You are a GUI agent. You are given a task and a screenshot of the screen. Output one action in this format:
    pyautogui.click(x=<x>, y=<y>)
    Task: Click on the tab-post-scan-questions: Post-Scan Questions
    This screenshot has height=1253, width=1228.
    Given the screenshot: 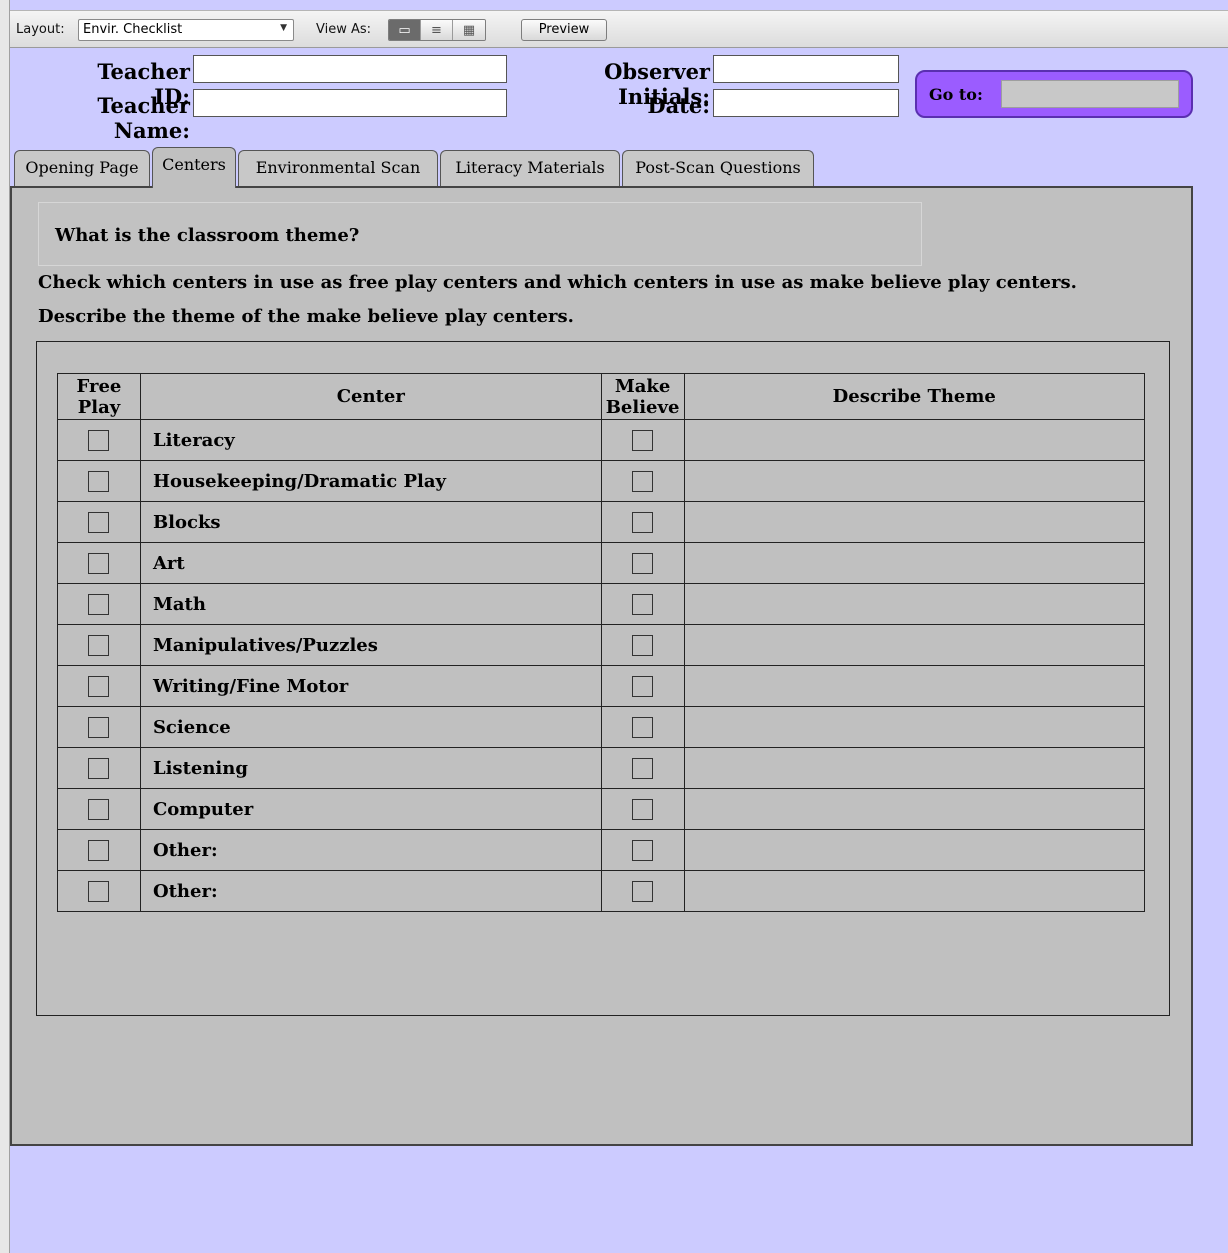 What is the action you would take?
    pyautogui.click(x=718, y=168)
    